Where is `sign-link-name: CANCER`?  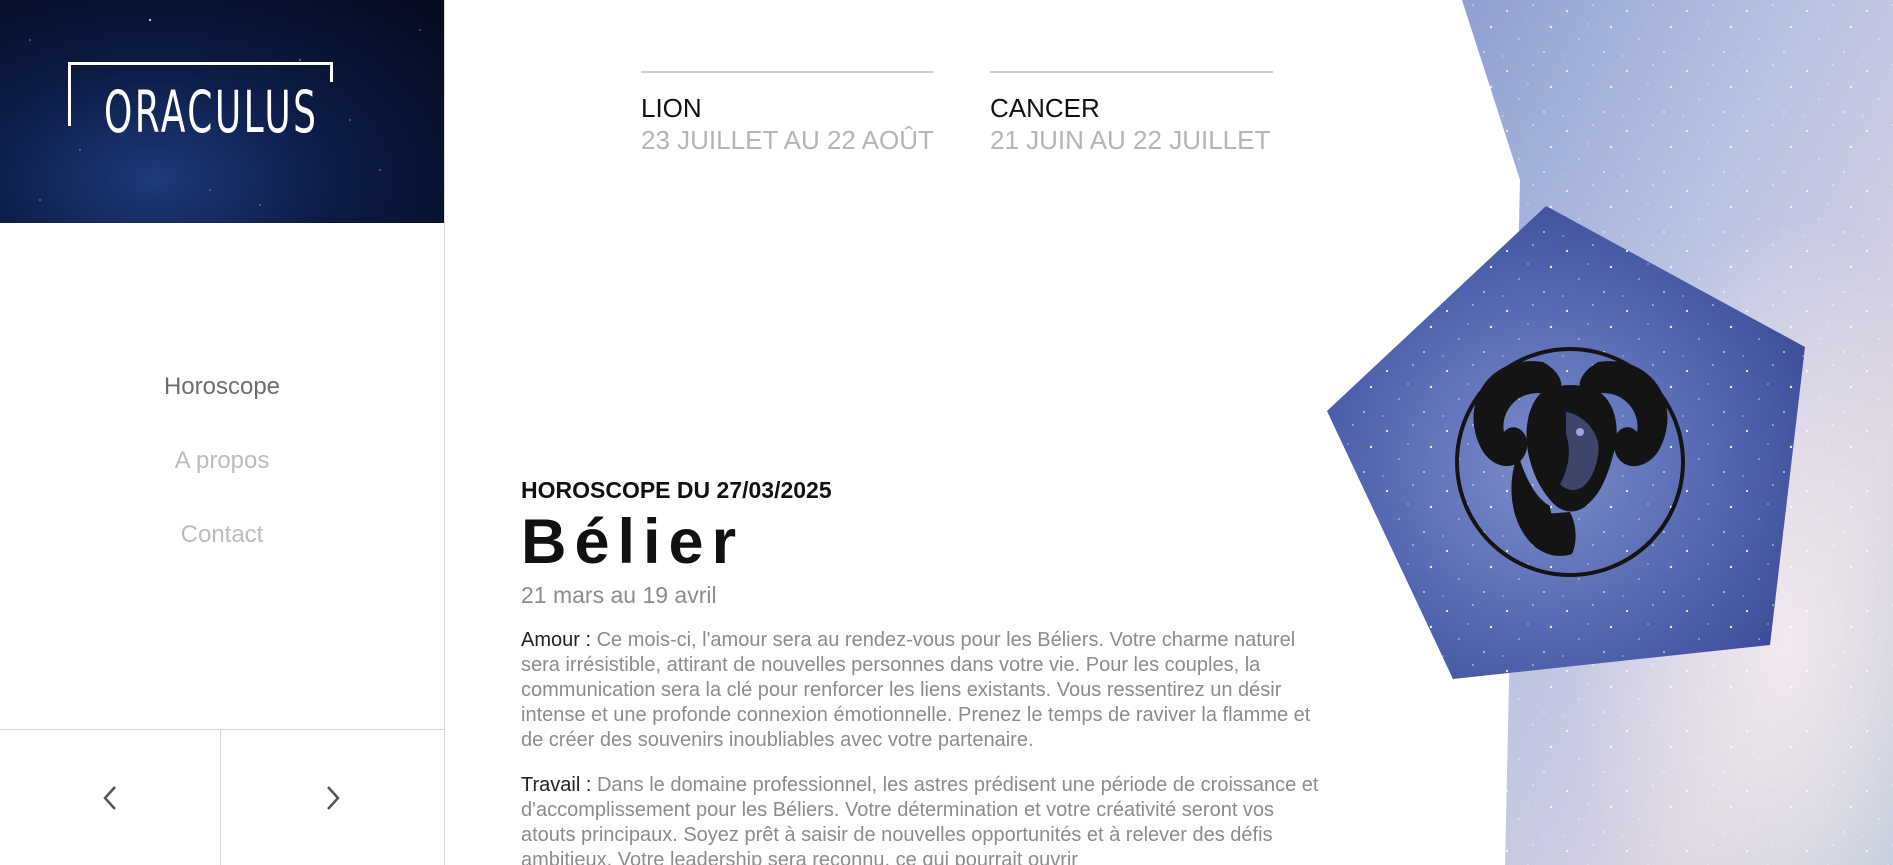 sign-link-name: CANCER is located at coordinates (1045, 108).